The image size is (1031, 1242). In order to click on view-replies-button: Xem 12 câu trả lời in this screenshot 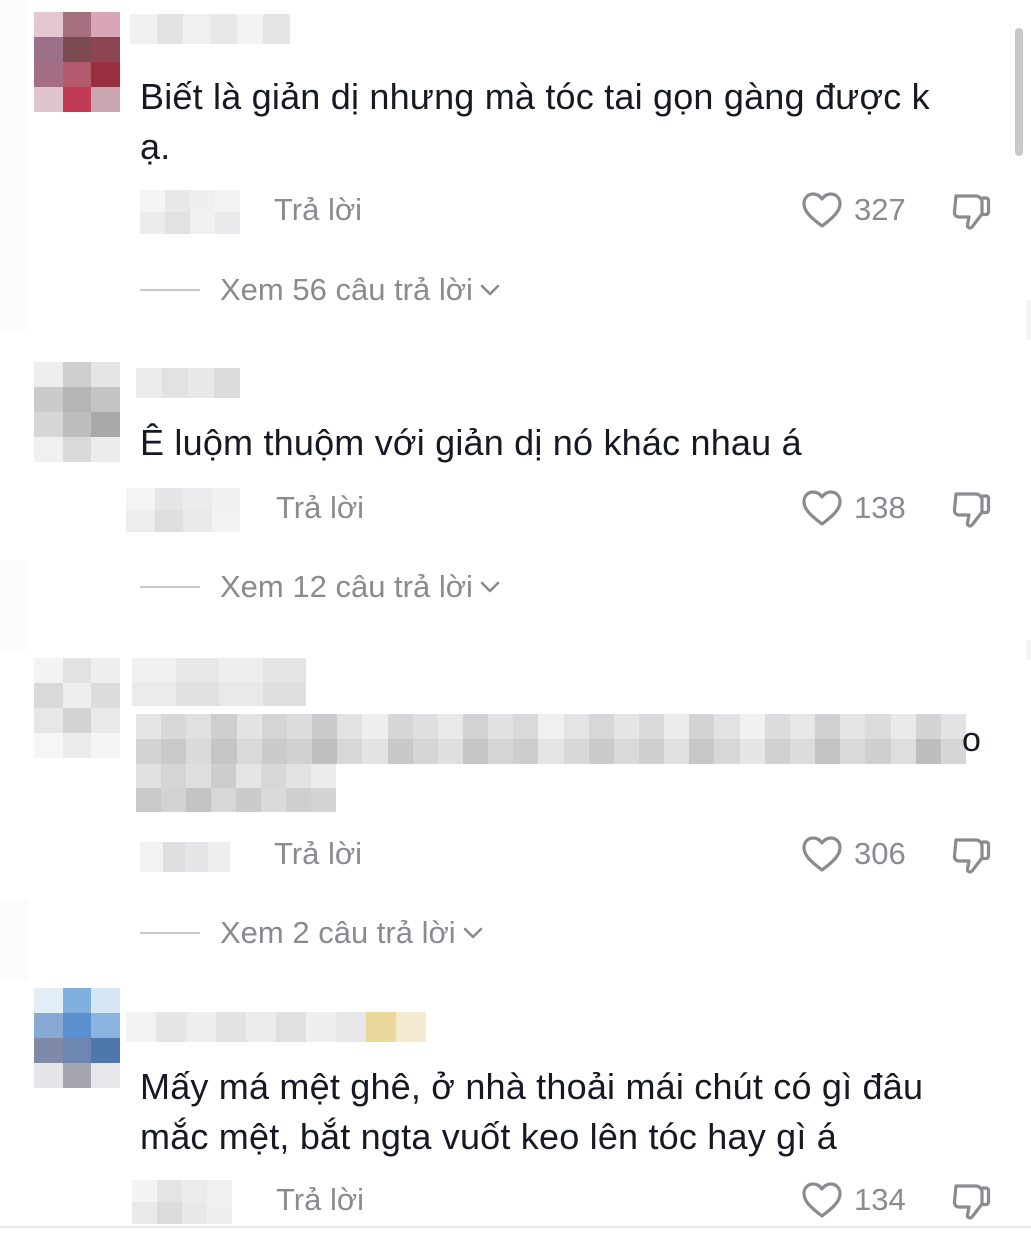, I will do `click(320, 587)`.